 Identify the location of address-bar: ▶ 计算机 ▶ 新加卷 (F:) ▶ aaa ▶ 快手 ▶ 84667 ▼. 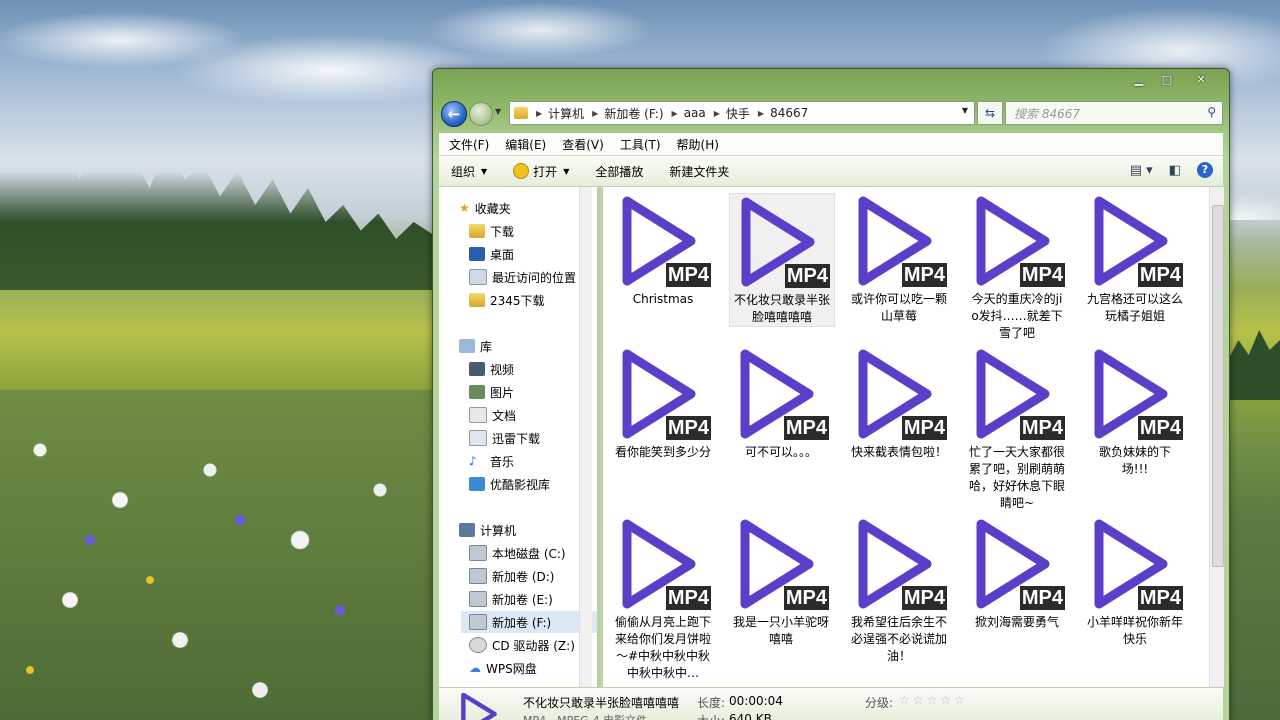
(742, 113).